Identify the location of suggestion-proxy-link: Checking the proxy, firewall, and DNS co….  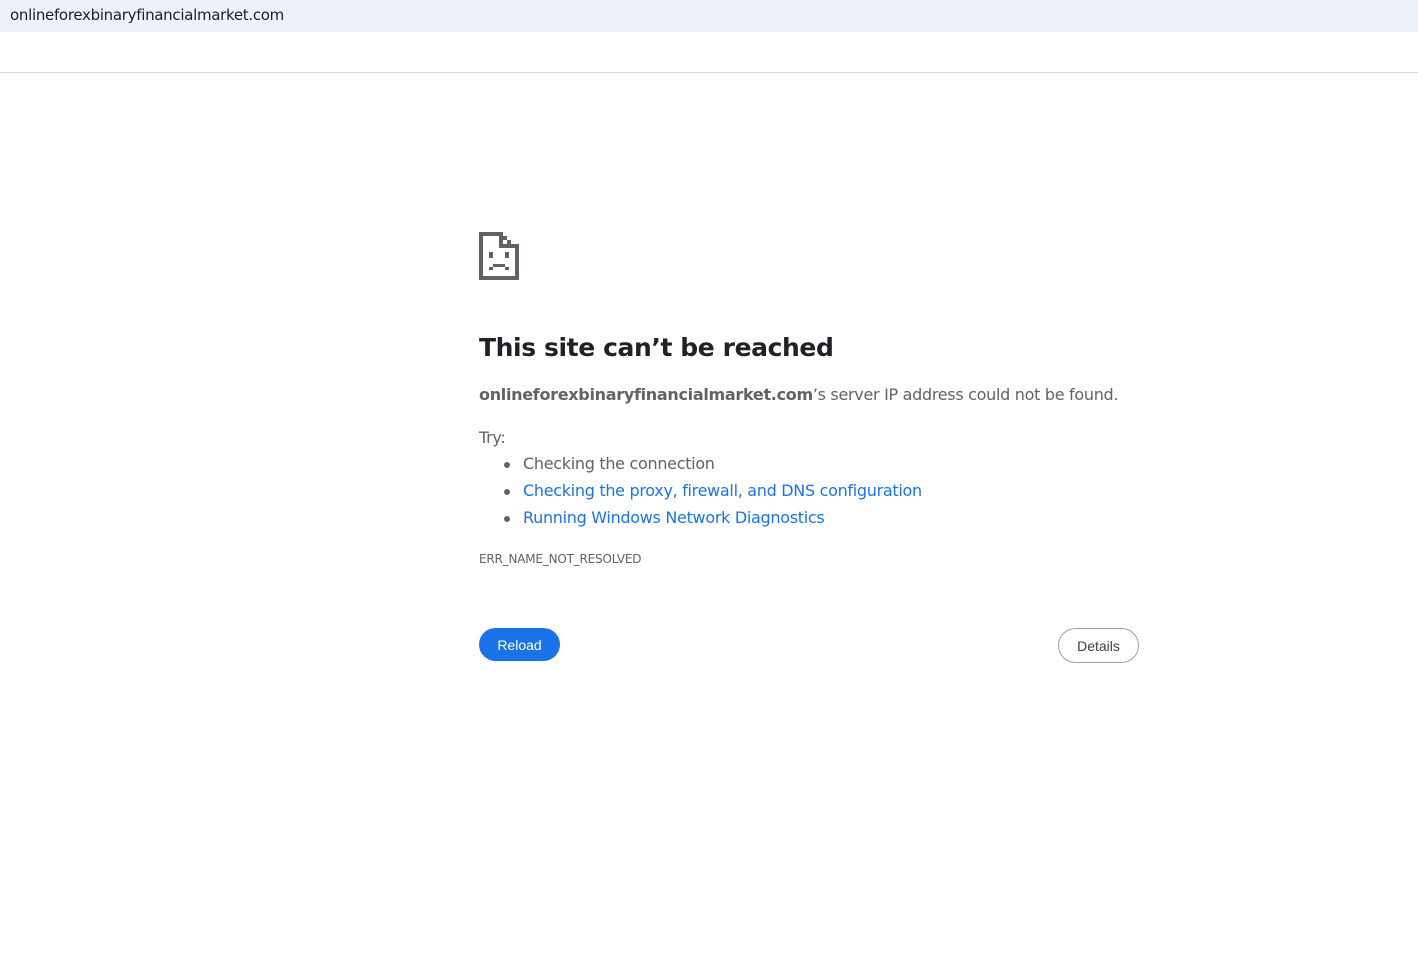
(722, 490).